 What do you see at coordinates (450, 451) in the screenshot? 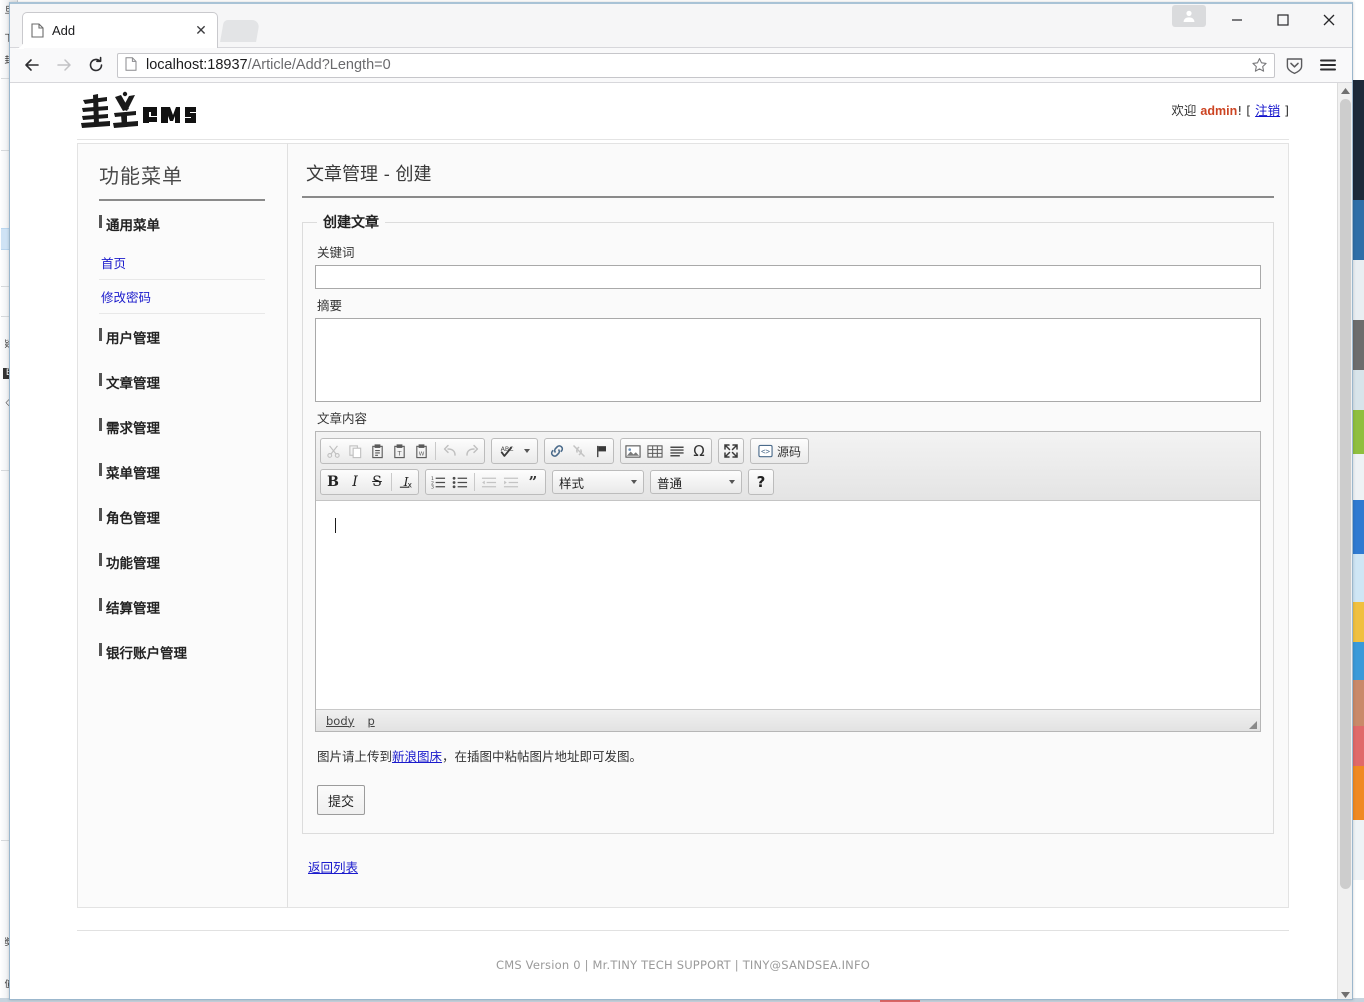
I see `undo-arrow-icon` at bounding box center [450, 451].